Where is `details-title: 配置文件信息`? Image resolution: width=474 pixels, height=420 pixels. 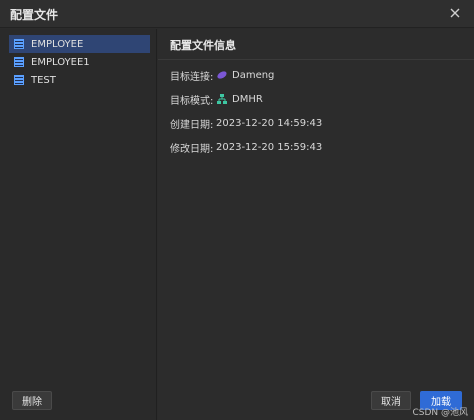 details-title: 配置文件信息 is located at coordinates (203, 45).